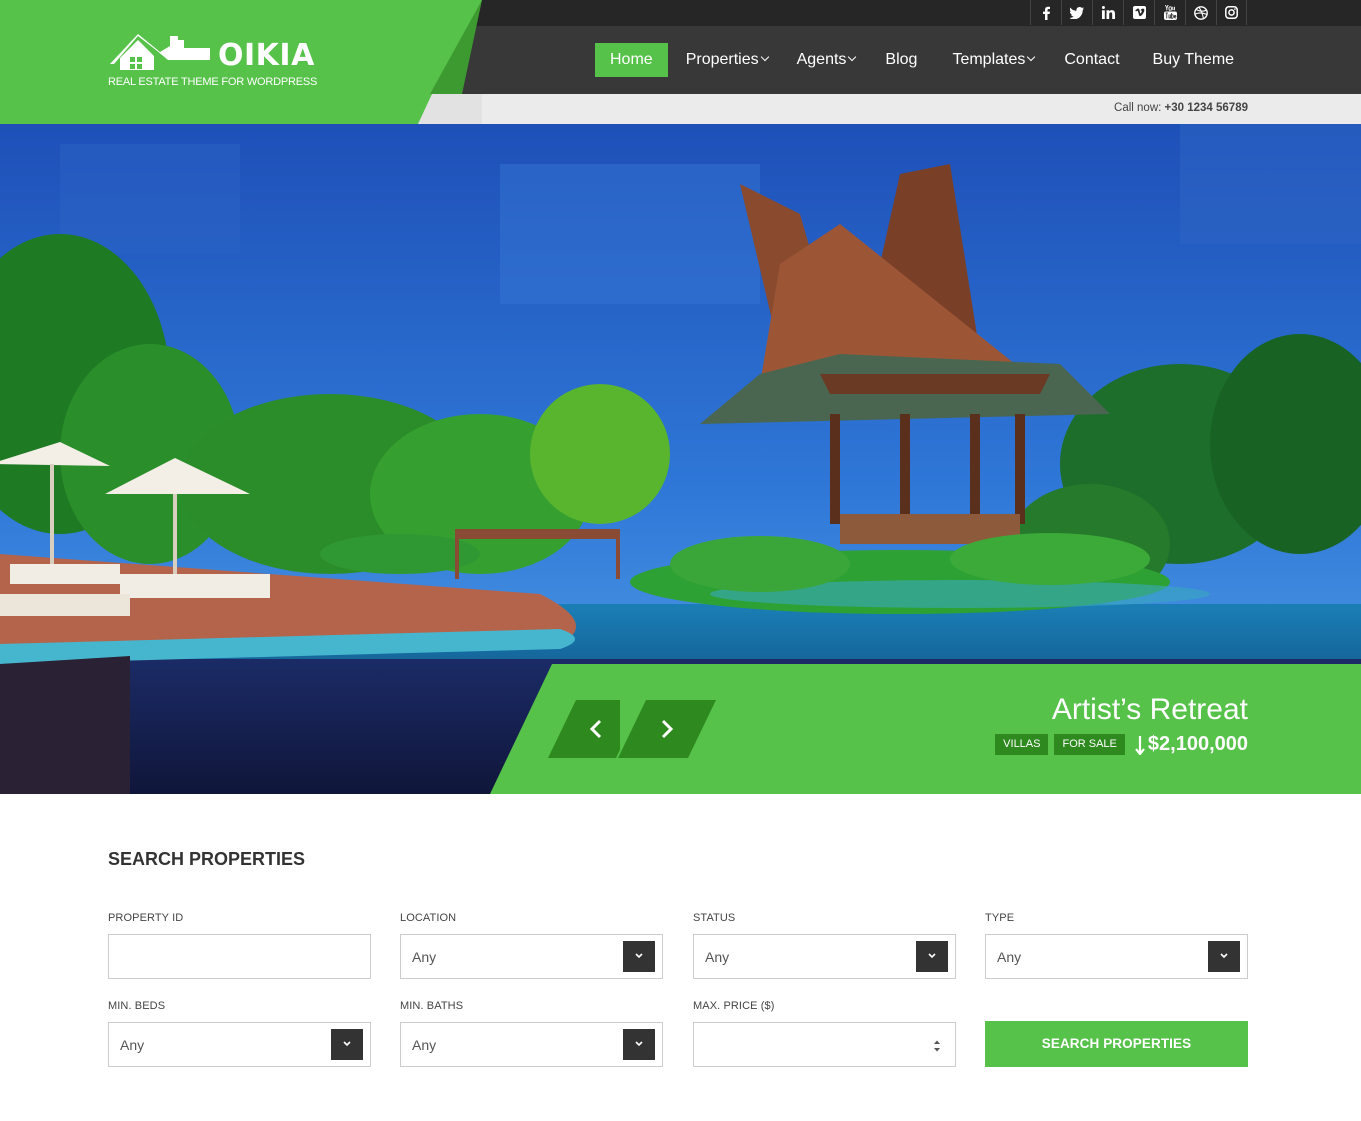 This screenshot has width=1361, height=1121. Describe the element at coordinates (1169, 12) in the screenshot. I see `youtube-icon` at that location.